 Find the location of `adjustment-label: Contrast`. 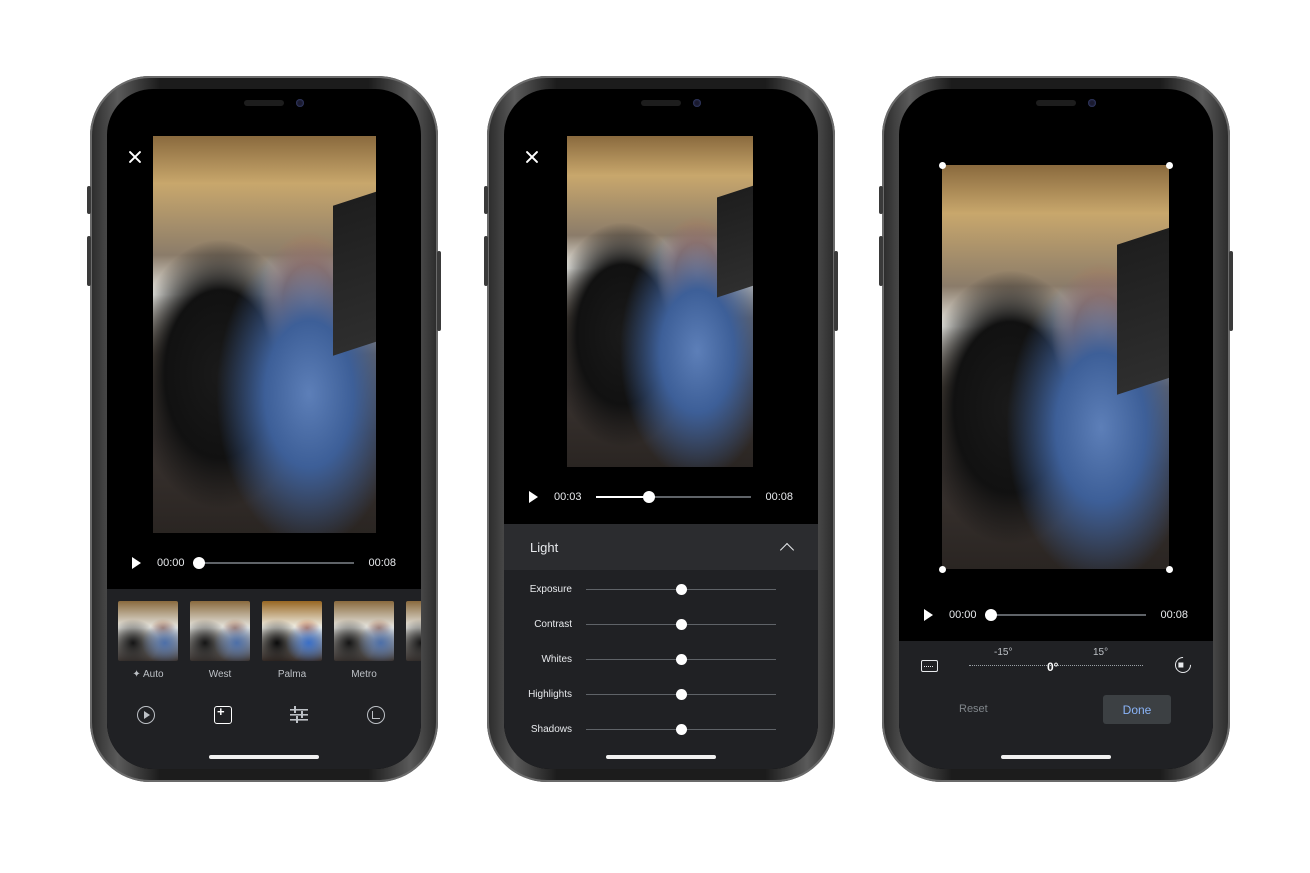

adjustment-label: Contrast is located at coordinates (553, 624).